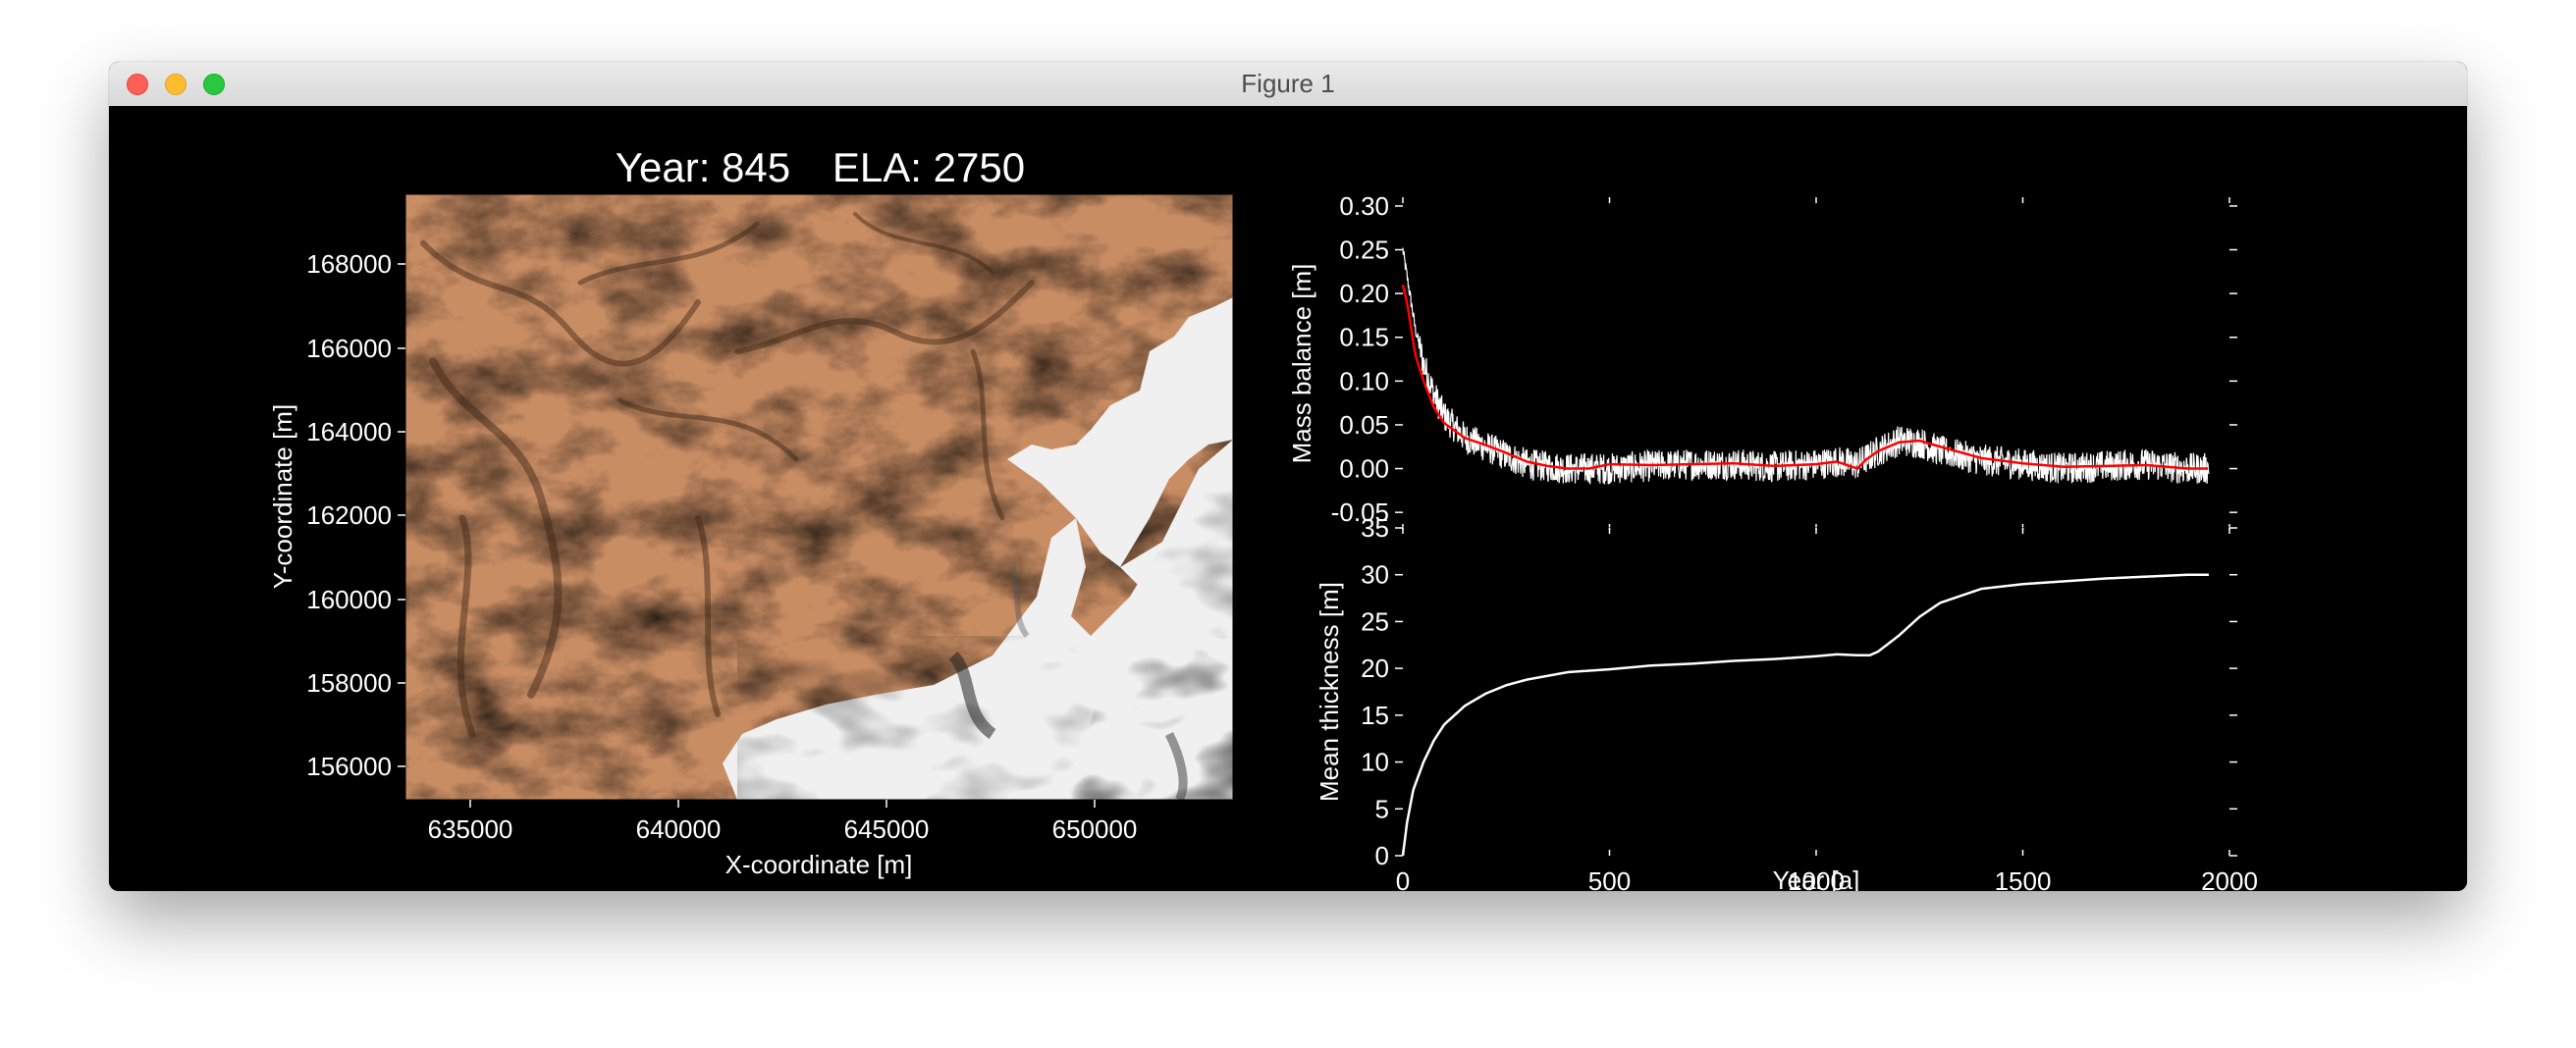  I want to click on y-tick-label: 20, so click(1375, 668).